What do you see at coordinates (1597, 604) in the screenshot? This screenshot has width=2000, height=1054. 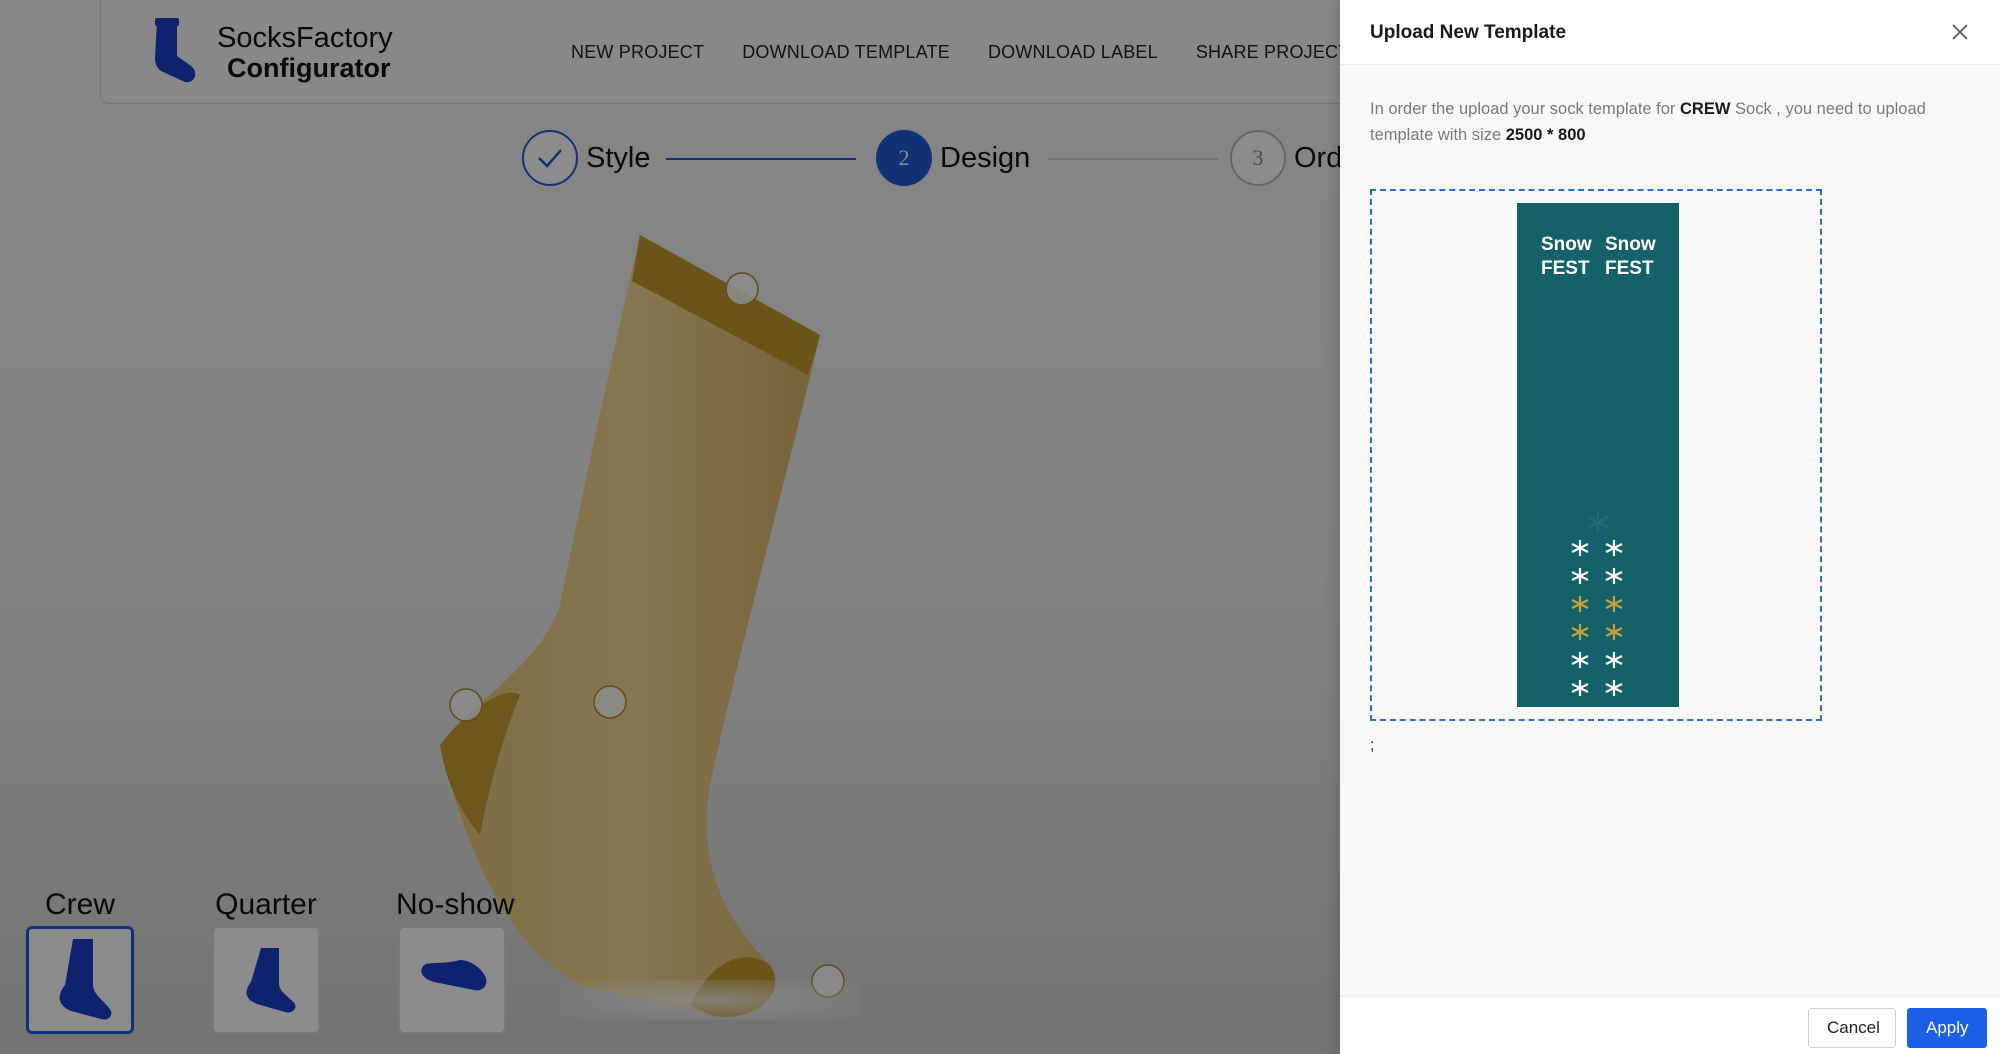 I see `snowflake-pattern-icon` at bounding box center [1597, 604].